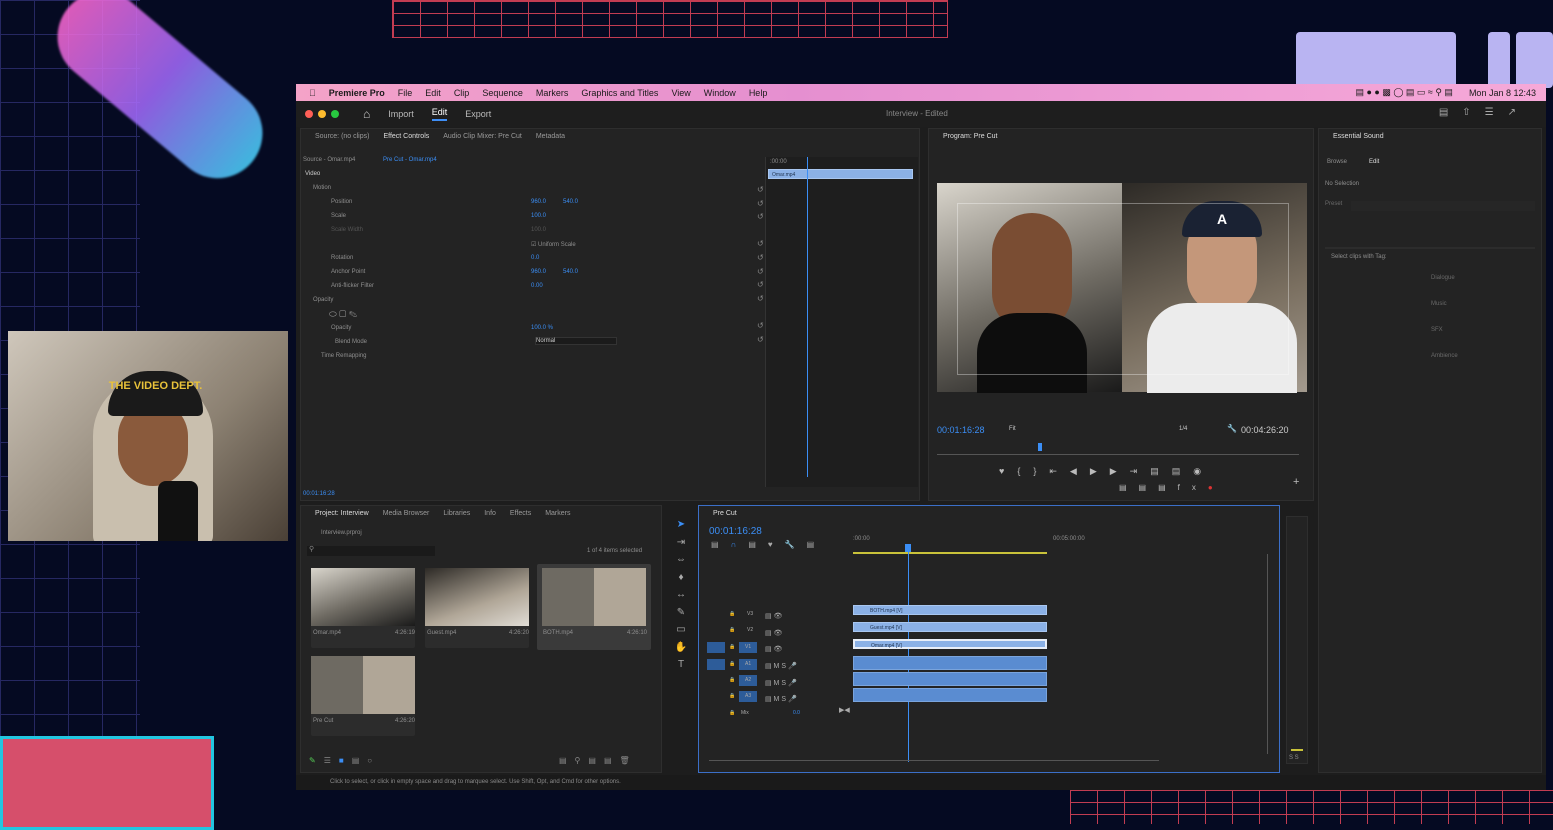  What do you see at coordinates (681, 630) in the screenshot?
I see `rectangle-tool-icon: ▭` at bounding box center [681, 630].